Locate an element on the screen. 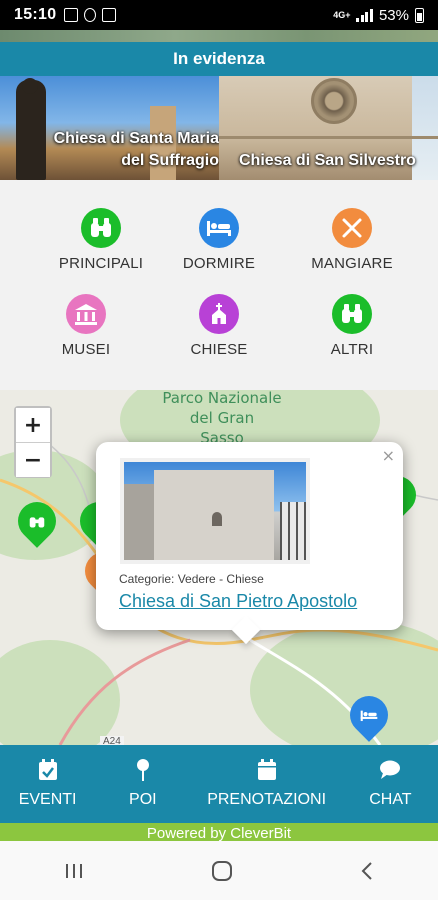 The image size is (438, 900). road-label: A24 is located at coordinates (112, 740).